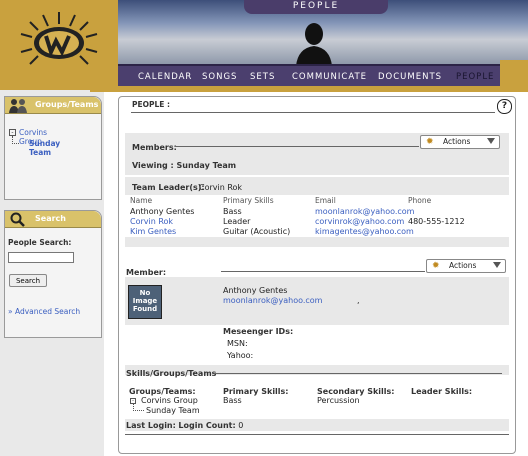  Describe the element at coordinates (313, 112) in the screenshot. I see `title-divider` at that location.